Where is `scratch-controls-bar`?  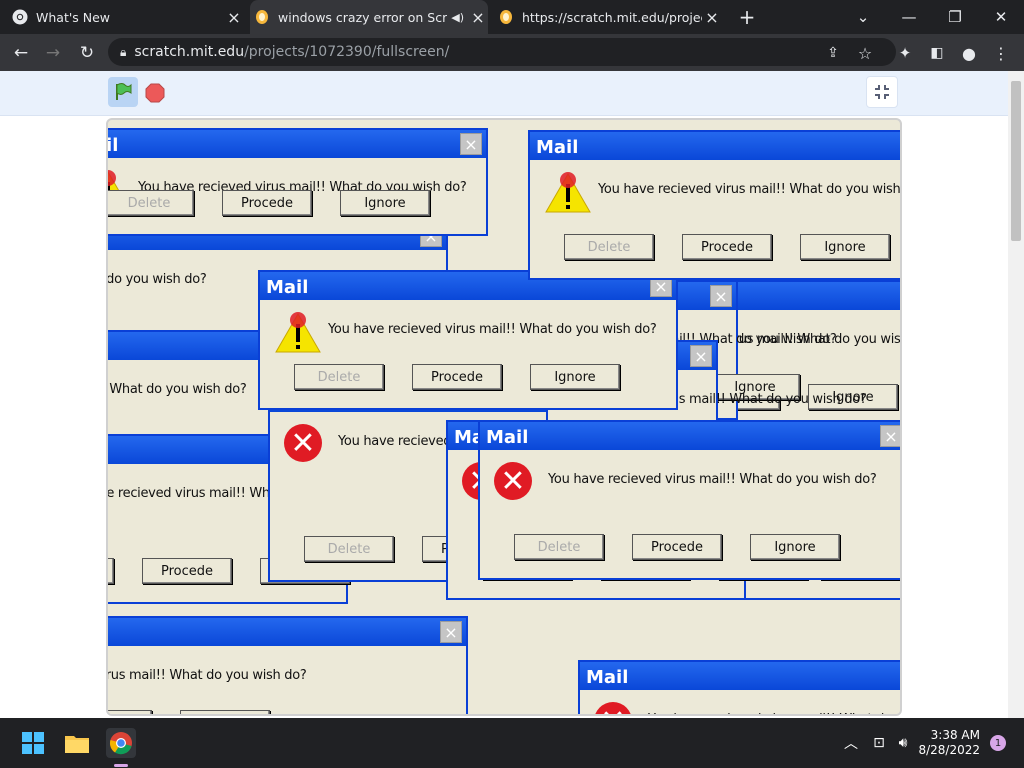 scratch-controls-bar is located at coordinates (504, 93).